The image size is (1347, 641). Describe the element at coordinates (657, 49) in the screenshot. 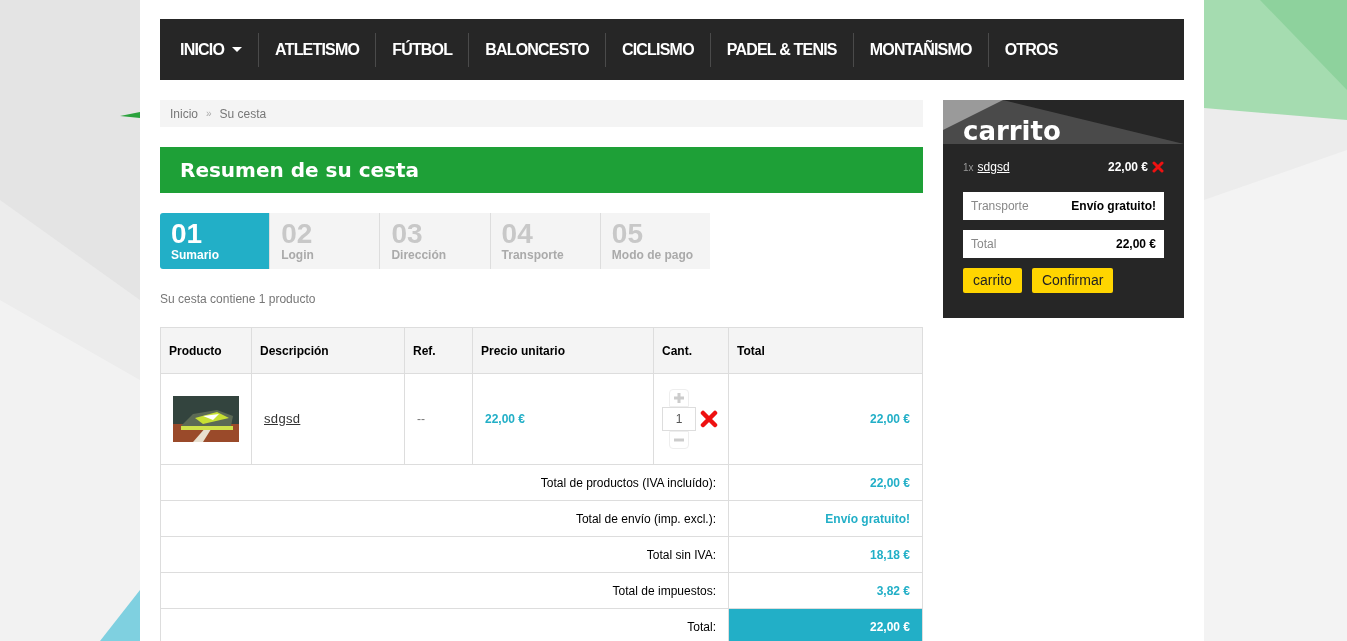

I see `menu-item: CICLISMO` at that location.